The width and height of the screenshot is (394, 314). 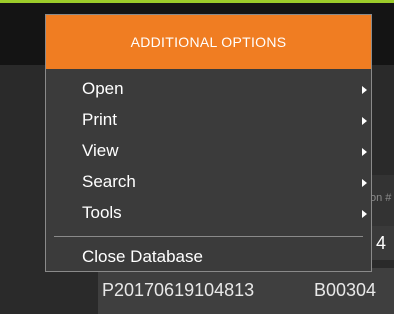 I want to click on menu-title: ADDITIONAL OPTIONS, so click(x=208, y=42).